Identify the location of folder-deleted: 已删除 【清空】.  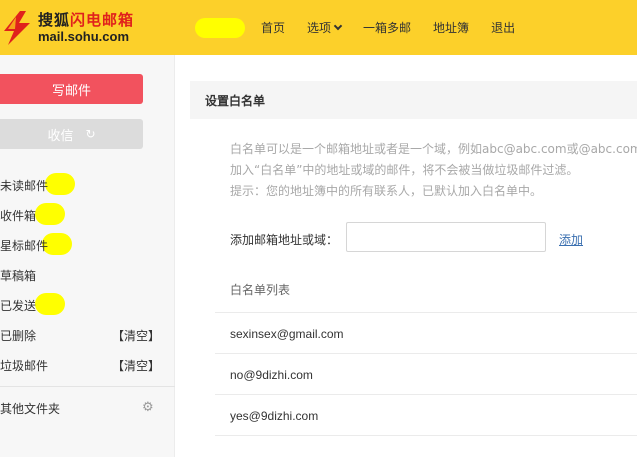
(80, 335).